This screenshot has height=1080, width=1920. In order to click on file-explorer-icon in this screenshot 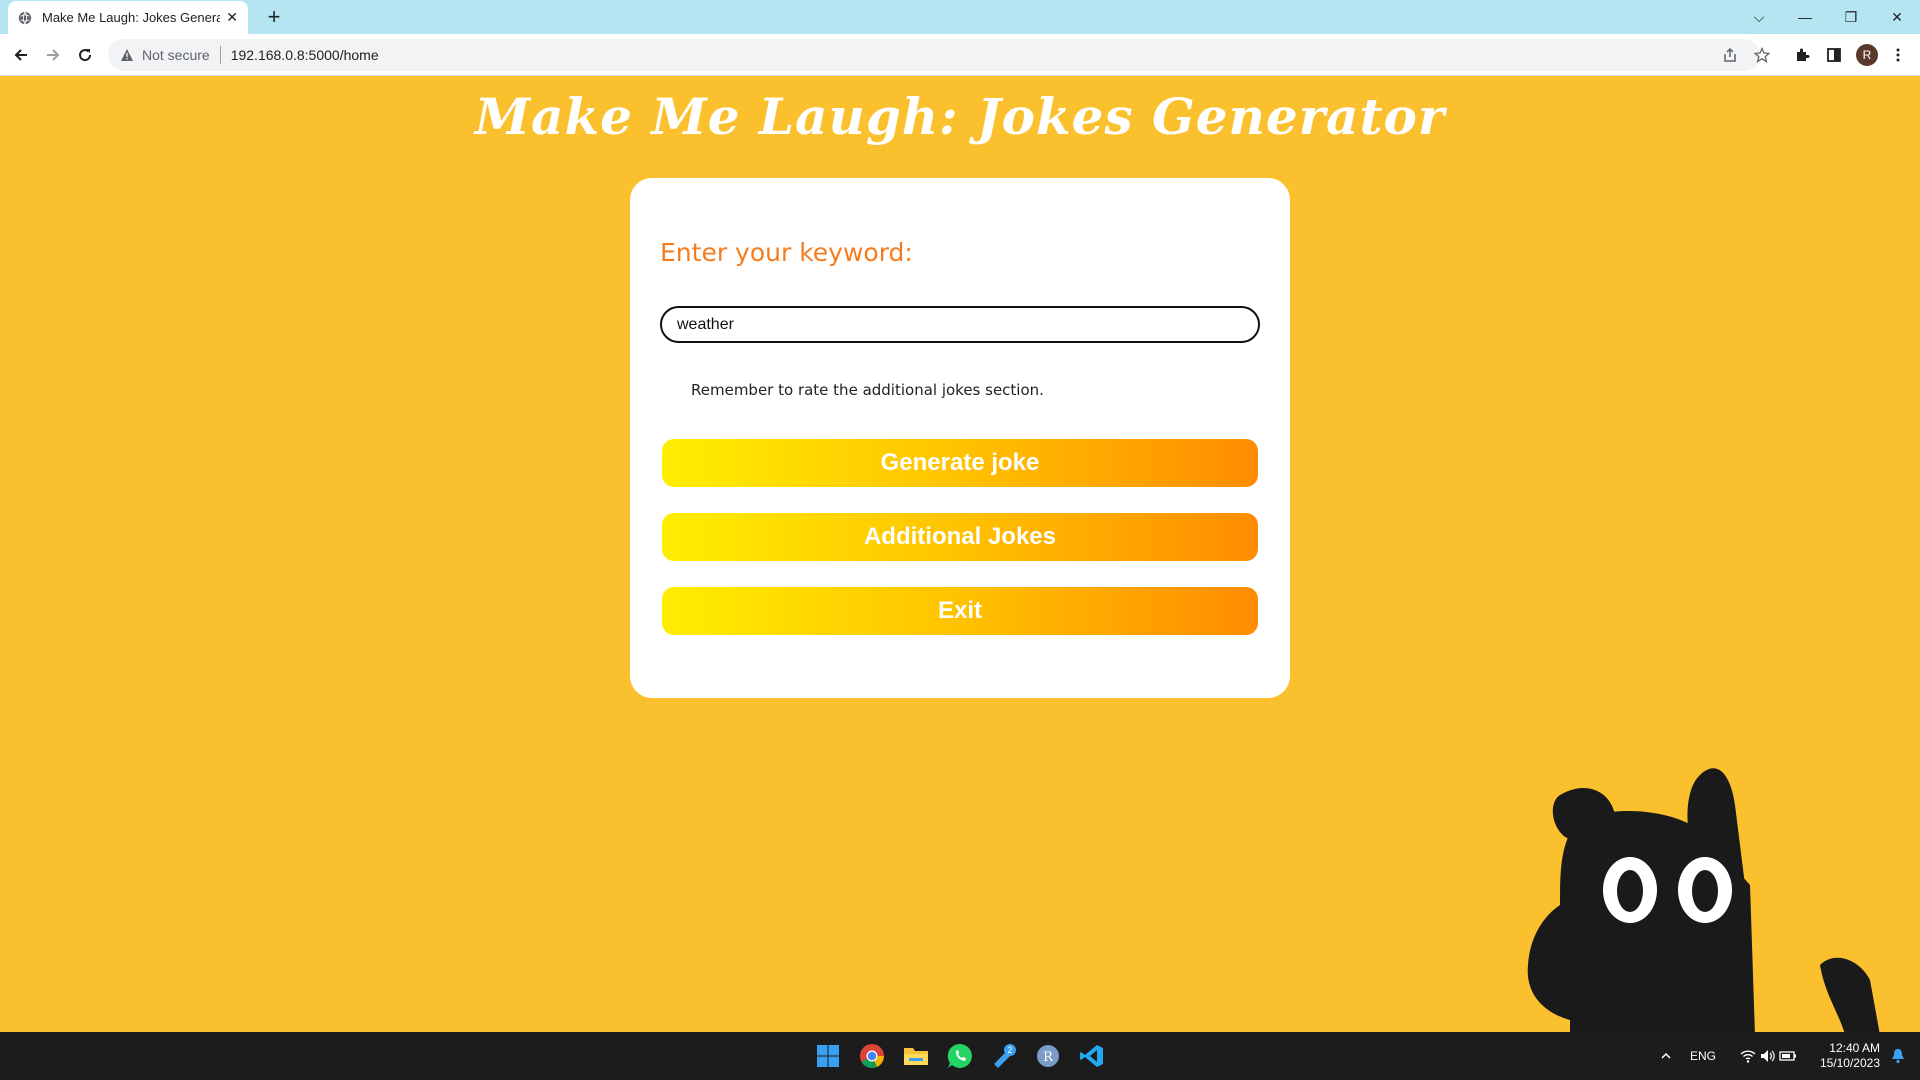, I will do `click(916, 1056)`.